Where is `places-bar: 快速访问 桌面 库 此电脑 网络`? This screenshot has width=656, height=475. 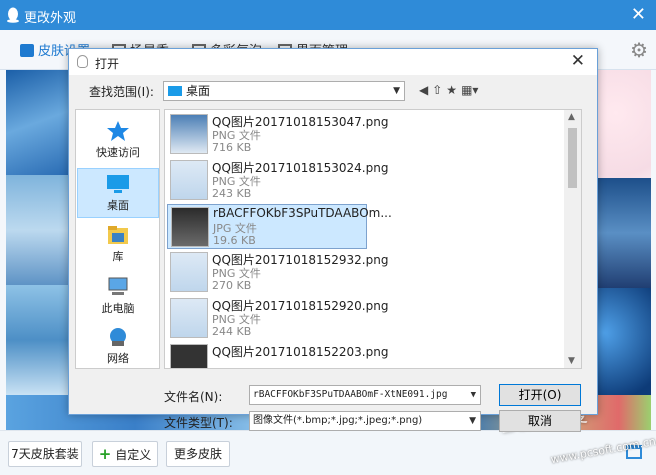 places-bar: 快速访问 桌面 库 此电脑 网络 is located at coordinates (117, 239).